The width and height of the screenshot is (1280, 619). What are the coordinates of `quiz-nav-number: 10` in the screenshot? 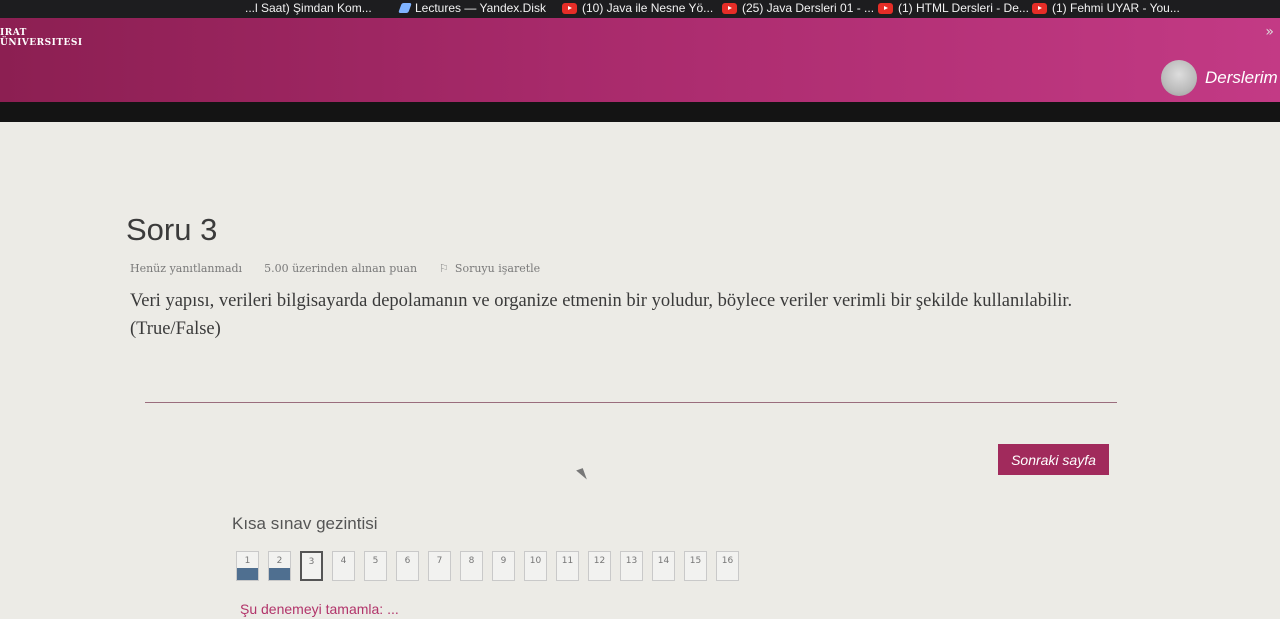 It's located at (535, 561).